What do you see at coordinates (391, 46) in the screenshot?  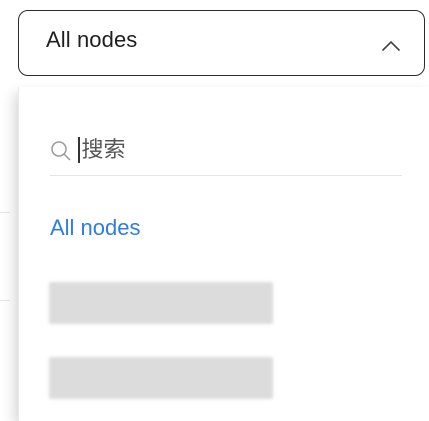 I see `chevron-up-icon` at bounding box center [391, 46].